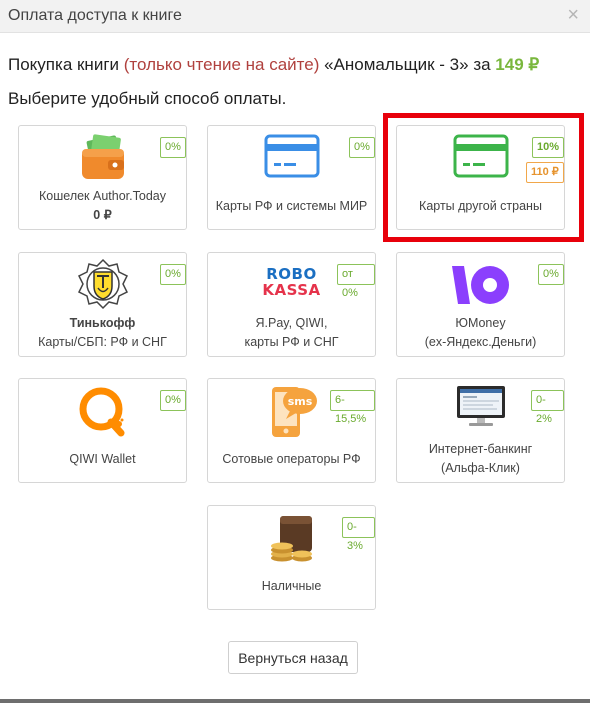  What do you see at coordinates (294, 412) in the screenshot?
I see `sms-phone-icon: sms` at bounding box center [294, 412].